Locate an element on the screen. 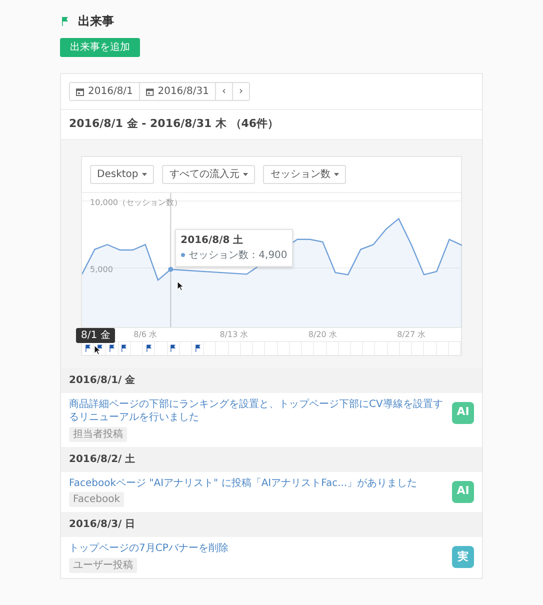  cursor-icon is located at coordinates (180, 285).